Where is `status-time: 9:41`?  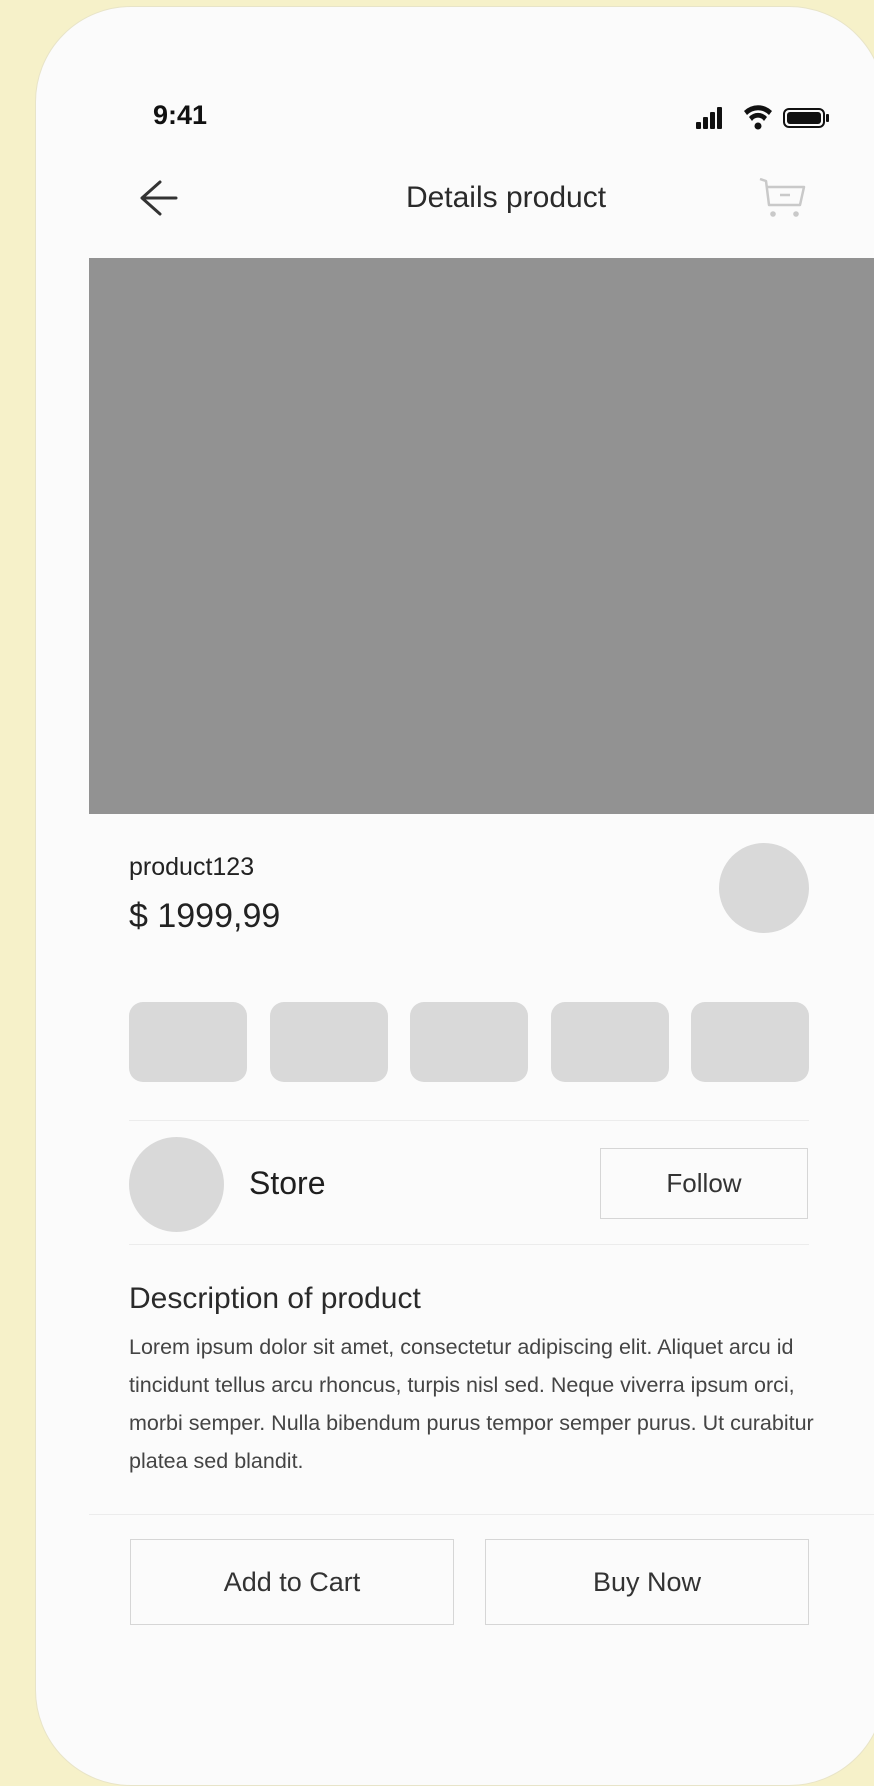
status-time: 9:41 is located at coordinates (180, 115).